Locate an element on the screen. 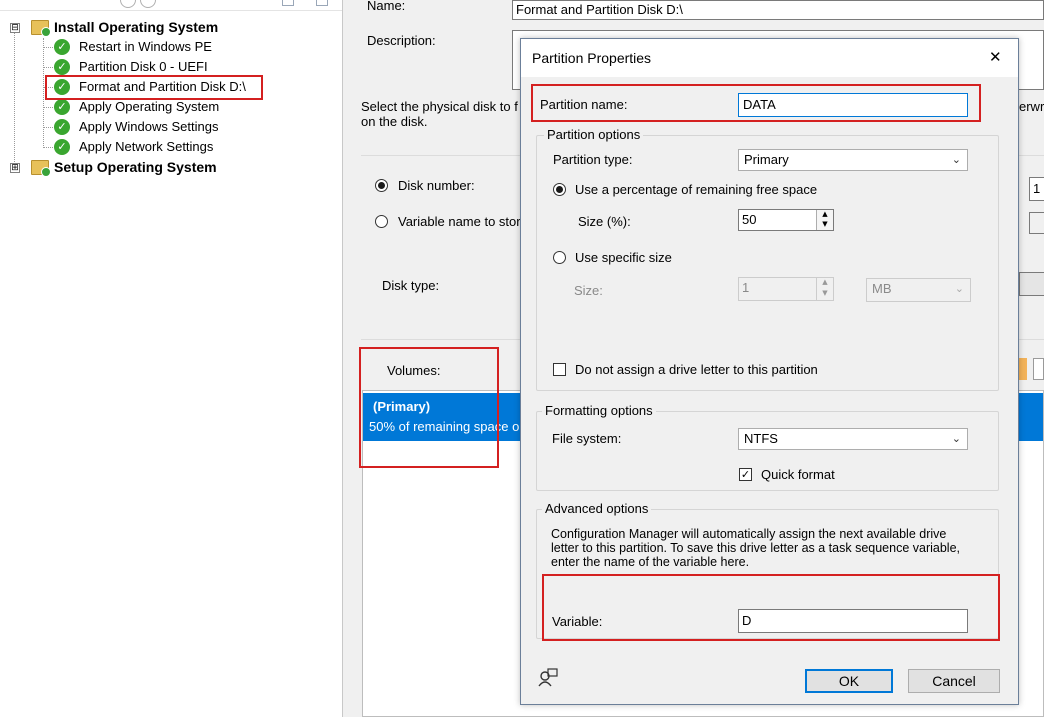 The height and width of the screenshot is (717, 1044). partition-options-title: Partition options is located at coordinates (594, 134).